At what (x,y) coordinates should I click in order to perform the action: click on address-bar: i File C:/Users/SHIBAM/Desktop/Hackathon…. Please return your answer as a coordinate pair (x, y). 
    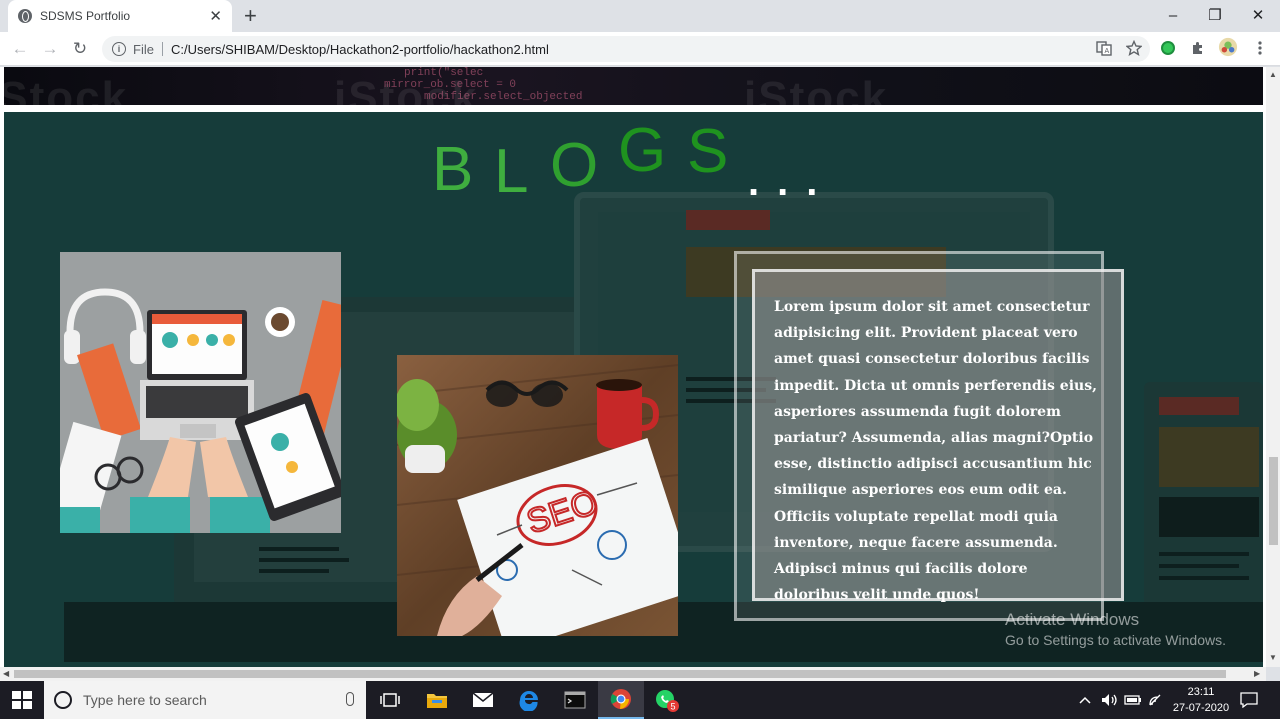
    Looking at the image, I should click on (626, 49).